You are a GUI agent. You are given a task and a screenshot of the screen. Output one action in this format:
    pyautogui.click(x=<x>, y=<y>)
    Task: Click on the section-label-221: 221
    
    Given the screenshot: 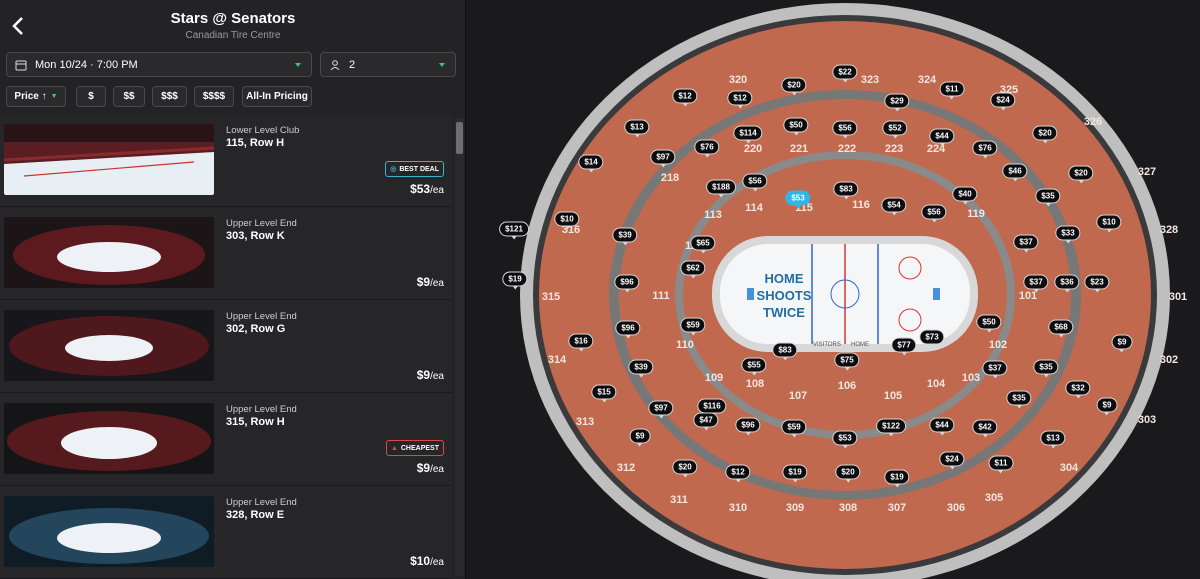 What is the action you would take?
    pyautogui.click(x=799, y=149)
    